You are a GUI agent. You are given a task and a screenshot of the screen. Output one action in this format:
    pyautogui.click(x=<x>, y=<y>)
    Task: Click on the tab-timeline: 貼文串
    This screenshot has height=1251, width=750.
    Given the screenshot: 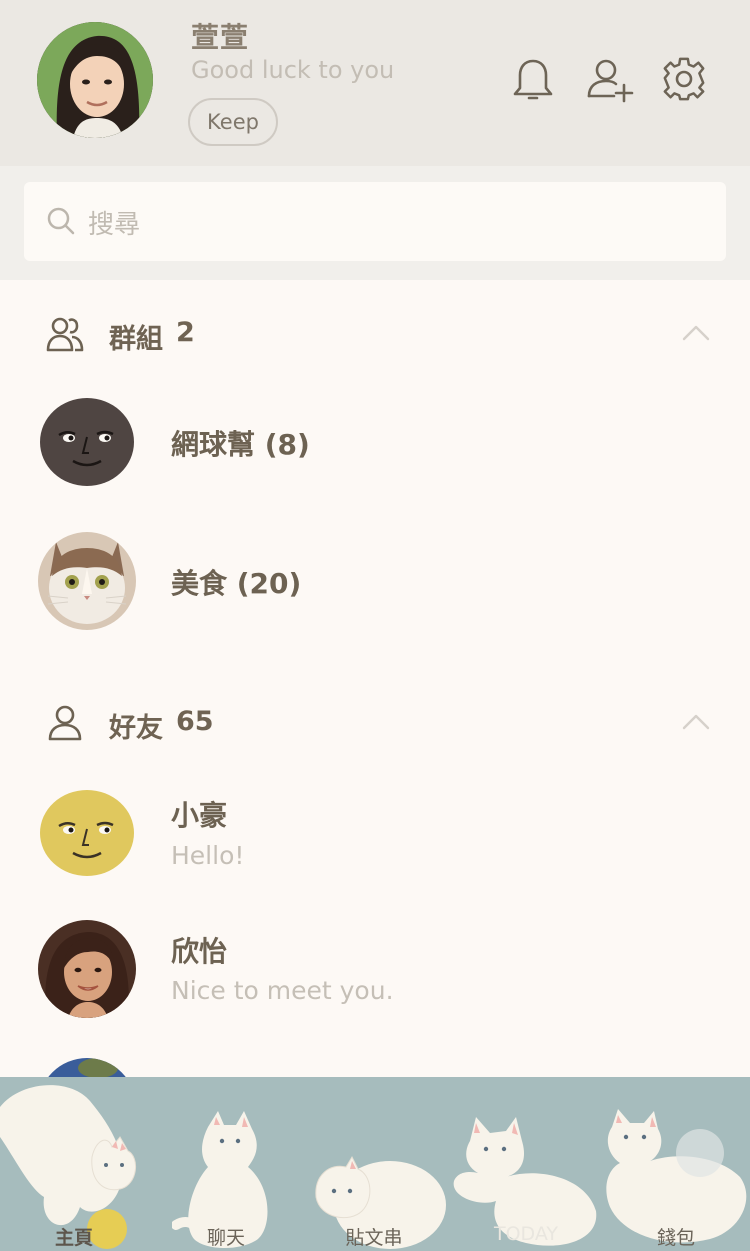 What is the action you would take?
    pyautogui.click(x=374, y=1236)
    